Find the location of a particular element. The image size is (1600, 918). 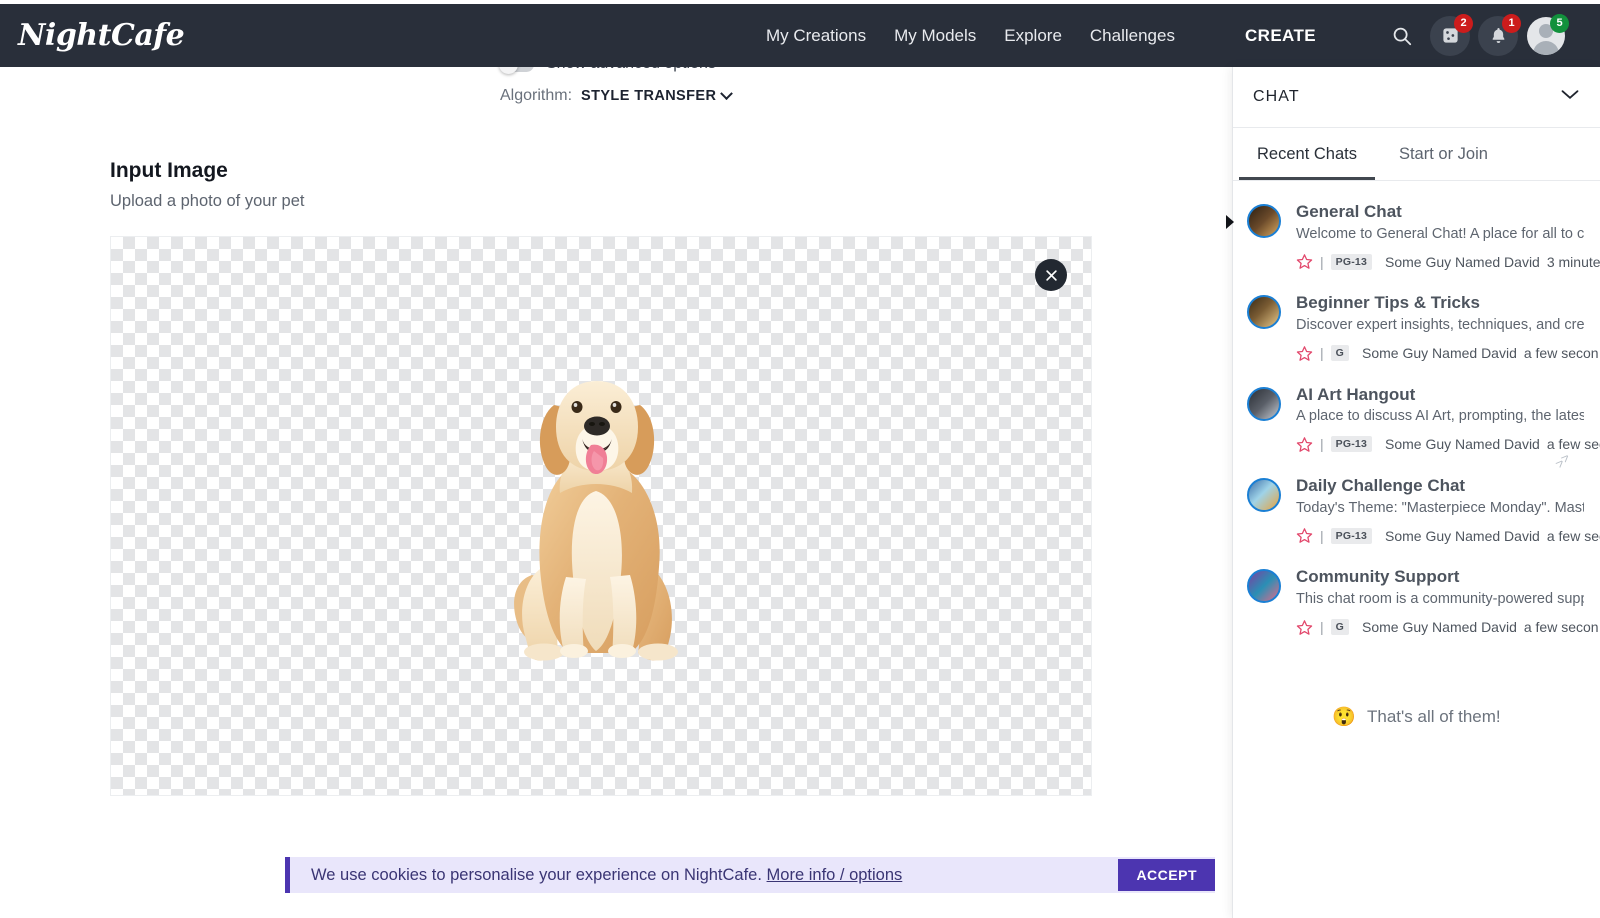

tab-start-or-join: Start or Join is located at coordinates (1443, 154).